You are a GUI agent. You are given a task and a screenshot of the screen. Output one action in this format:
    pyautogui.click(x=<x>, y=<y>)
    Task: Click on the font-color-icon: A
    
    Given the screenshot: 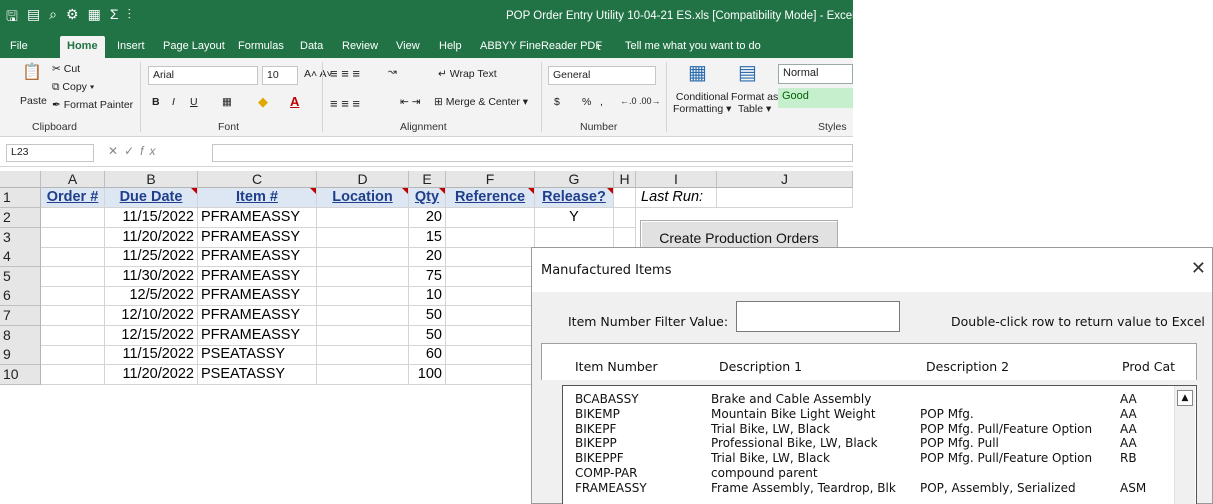 What is the action you would take?
    pyautogui.click(x=294, y=101)
    